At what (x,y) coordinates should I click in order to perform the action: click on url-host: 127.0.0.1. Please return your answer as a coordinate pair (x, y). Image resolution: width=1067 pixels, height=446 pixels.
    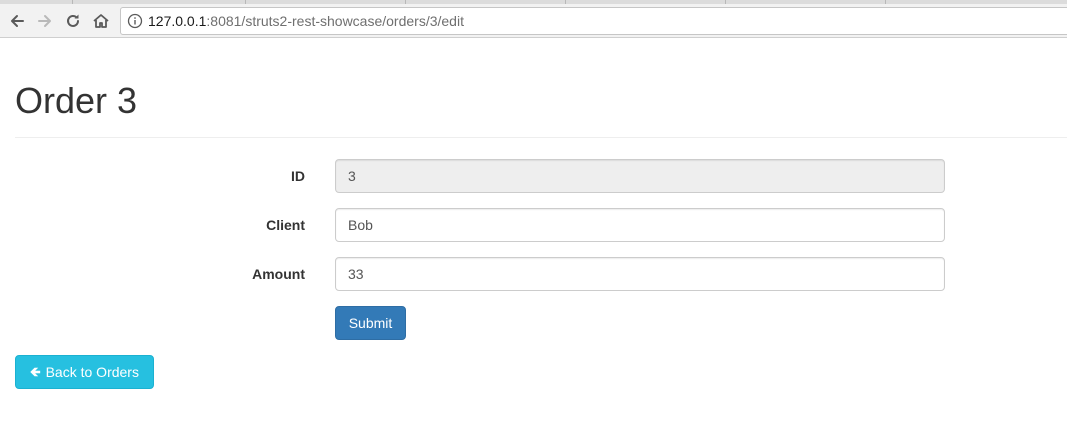
    Looking at the image, I should click on (177, 21).